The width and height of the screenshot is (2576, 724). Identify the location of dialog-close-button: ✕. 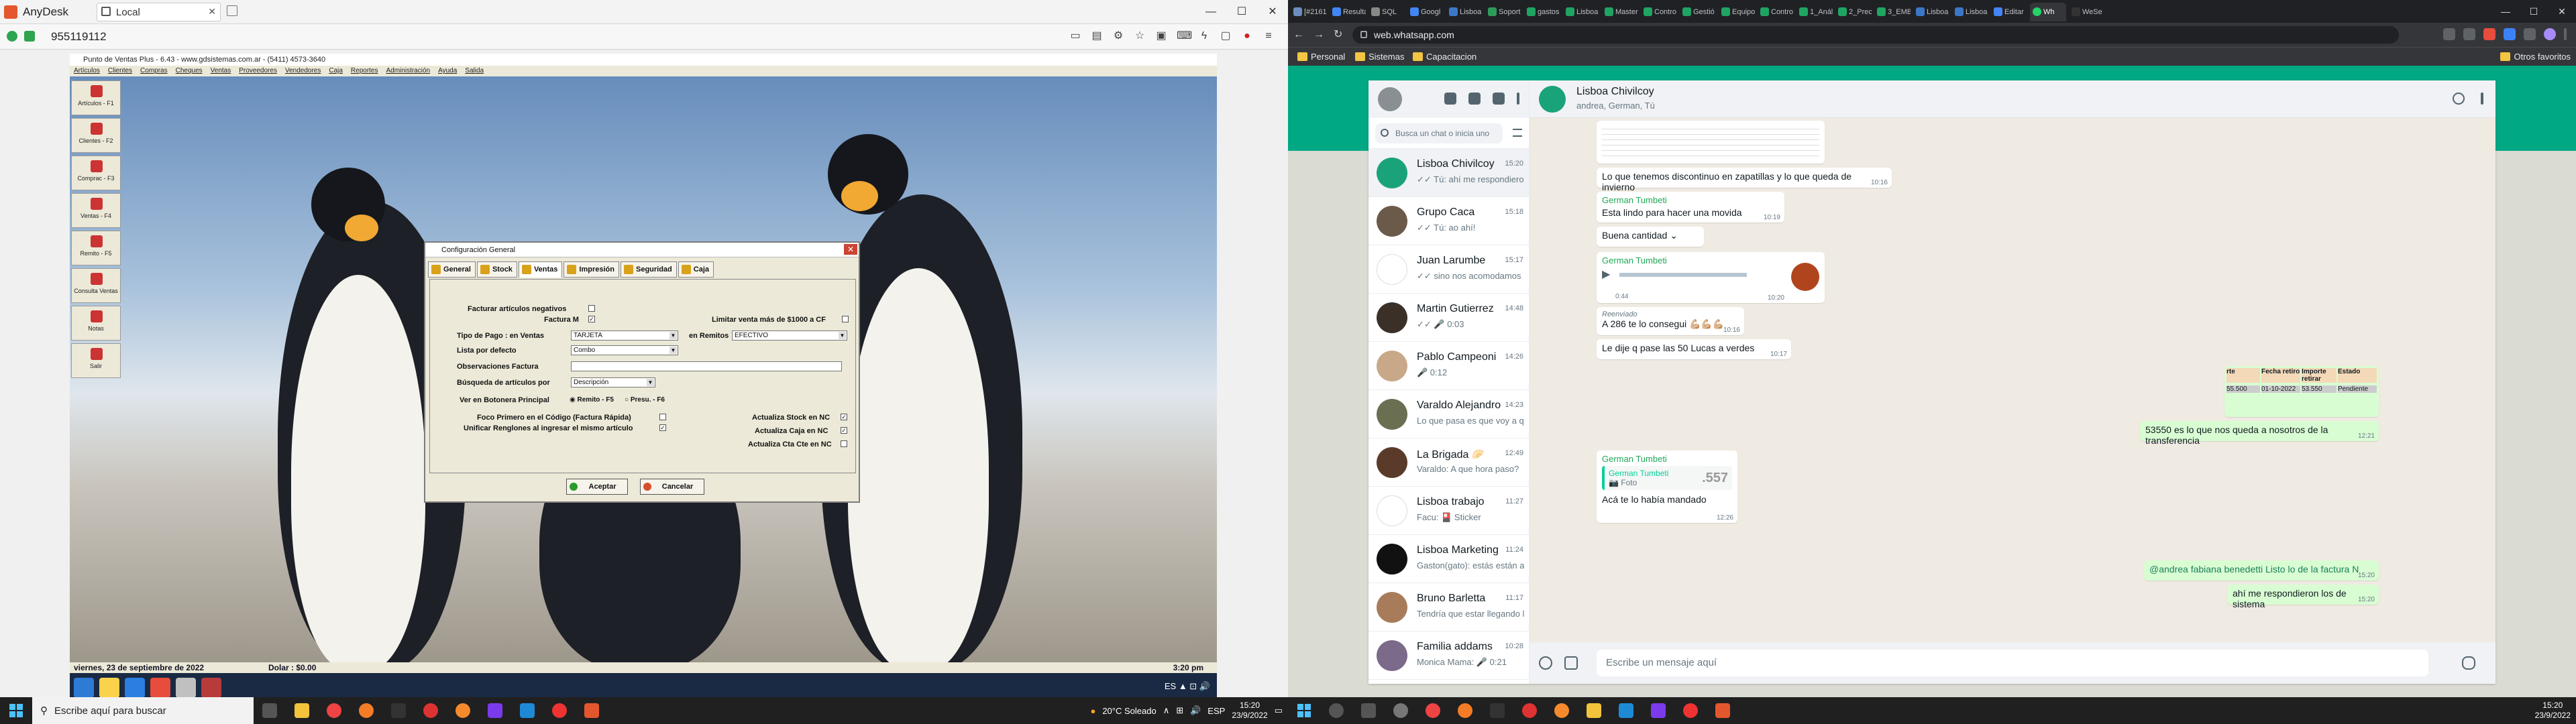
(850, 250).